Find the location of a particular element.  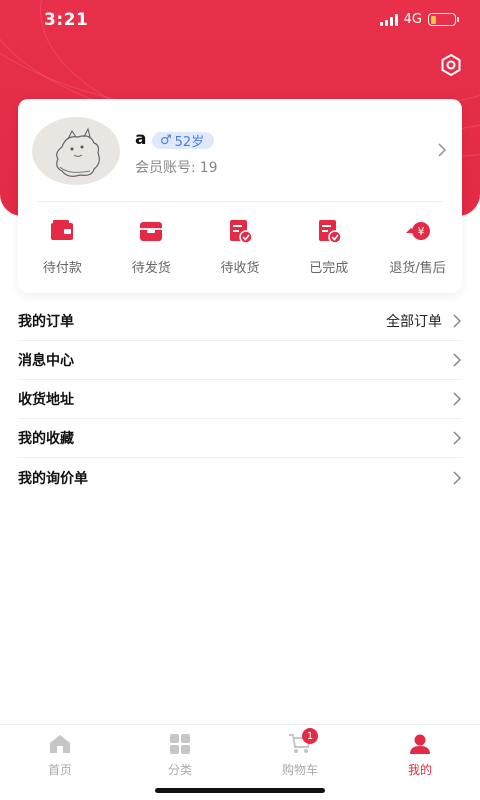

menu-label: 我的订单 is located at coordinates (46, 322).